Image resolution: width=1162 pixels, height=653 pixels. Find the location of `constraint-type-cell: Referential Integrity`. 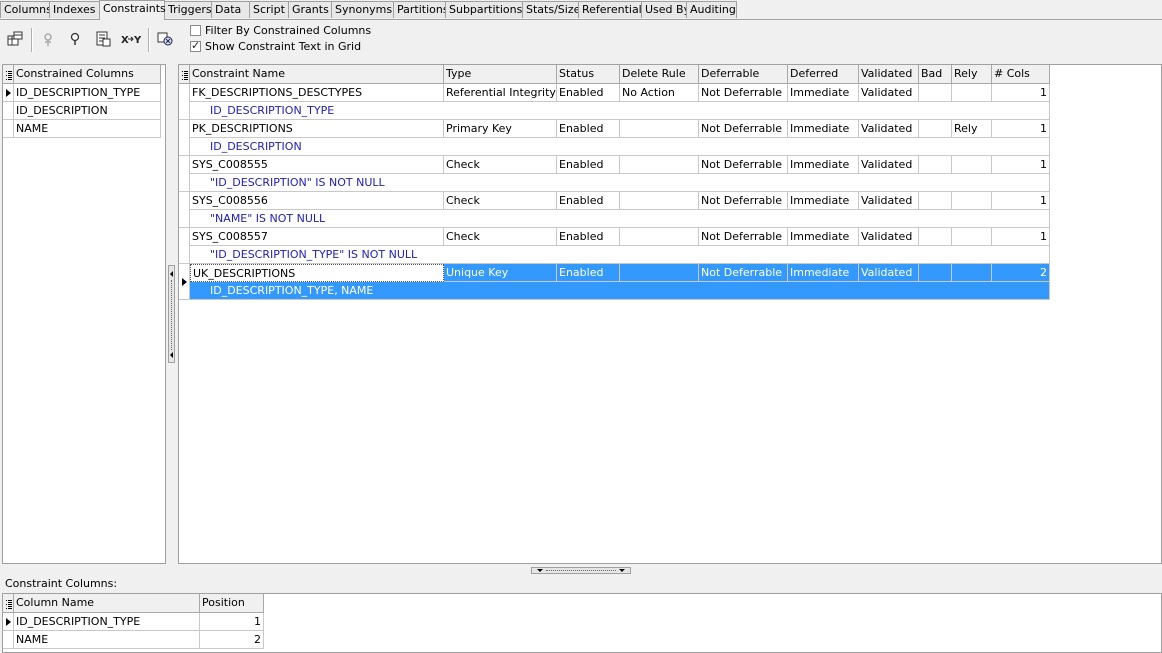

constraint-type-cell: Referential Integrity is located at coordinates (500, 93).